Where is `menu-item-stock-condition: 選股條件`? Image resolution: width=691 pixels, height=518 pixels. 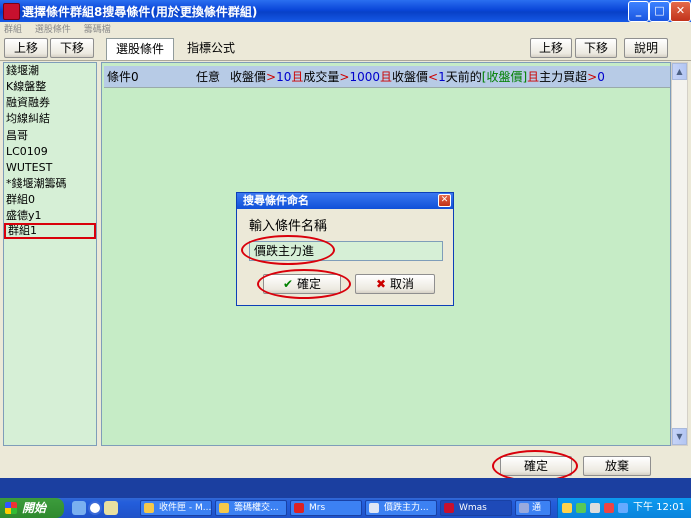 menu-item-stock-condition: 選股條件 is located at coordinates (53, 30).